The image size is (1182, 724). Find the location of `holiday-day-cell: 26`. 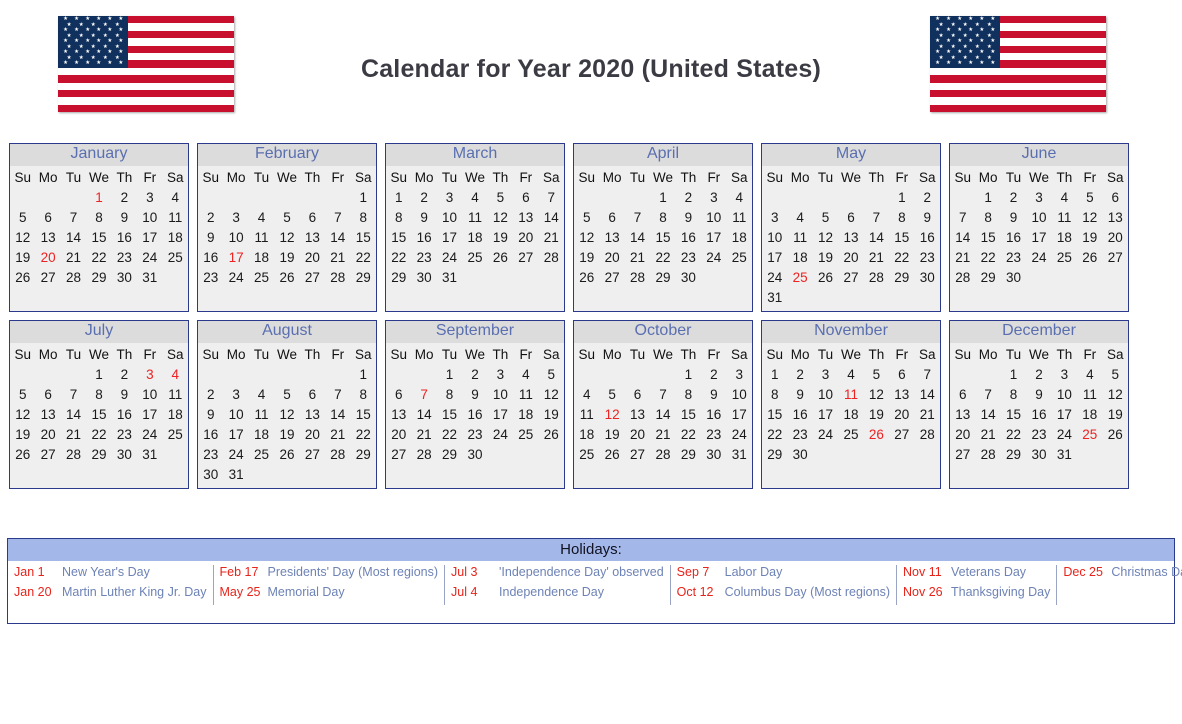

holiday-day-cell: 26 is located at coordinates (876, 434).